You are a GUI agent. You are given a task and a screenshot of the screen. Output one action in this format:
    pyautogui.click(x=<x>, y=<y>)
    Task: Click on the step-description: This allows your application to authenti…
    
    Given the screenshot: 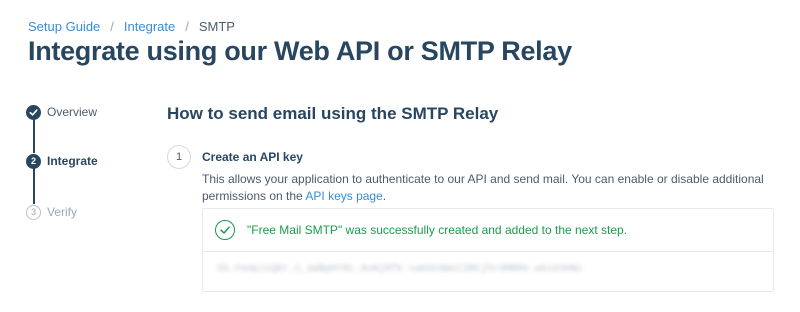 What is the action you would take?
    pyautogui.click(x=492, y=188)
    